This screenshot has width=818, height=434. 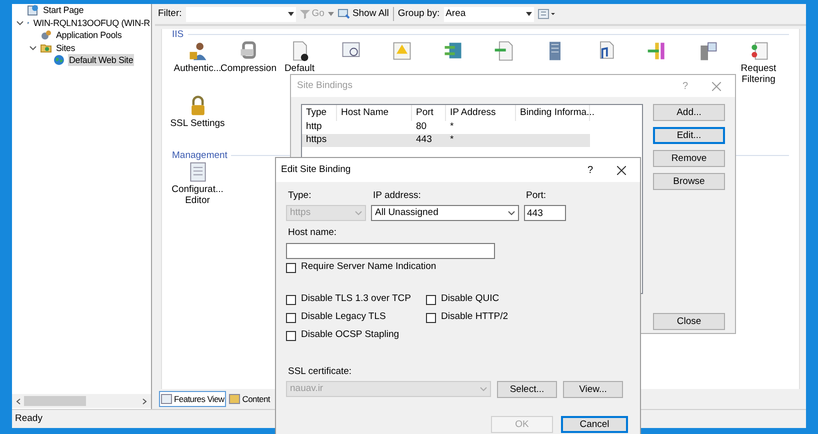 I want to click on checkbox-label: Disable Legacy TLS, so click(x=343, y=317).